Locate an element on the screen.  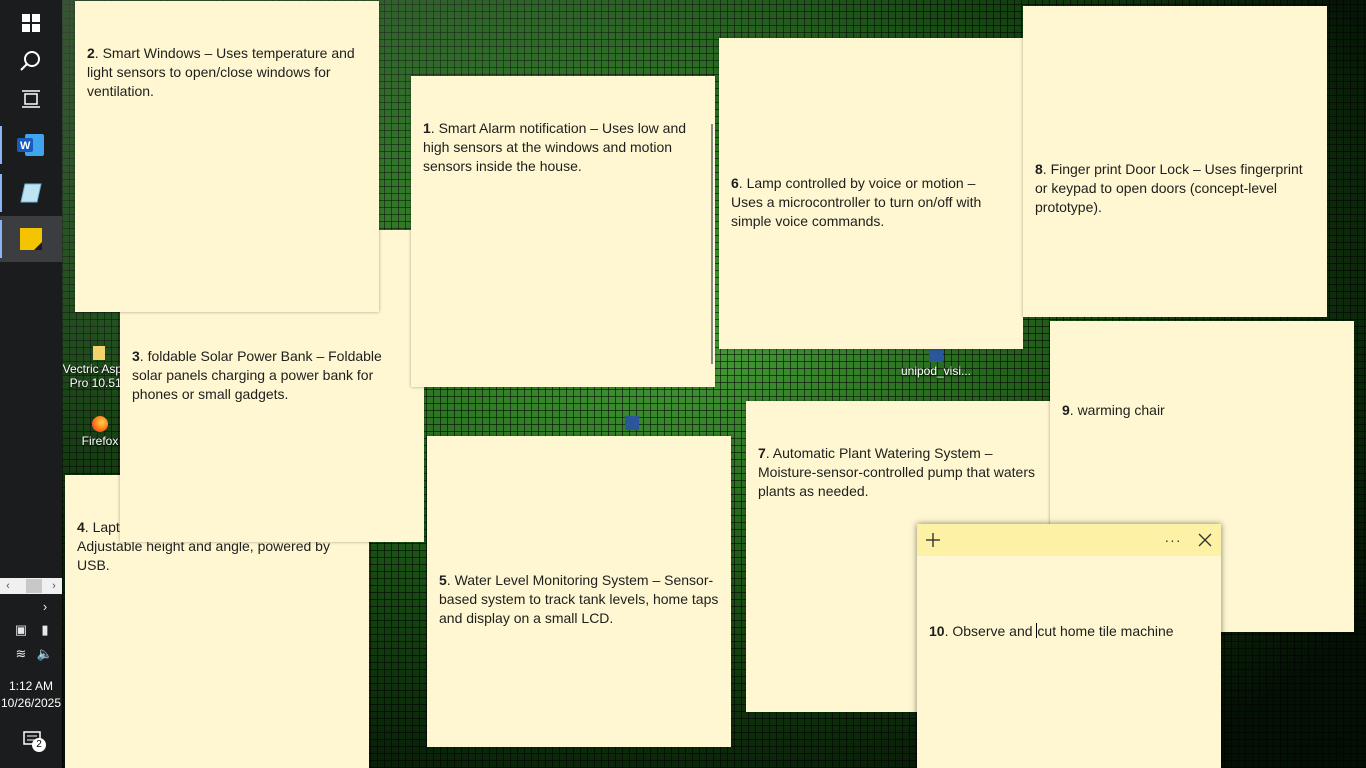
sticky-notes-icon is located at coordinates (31, 239).